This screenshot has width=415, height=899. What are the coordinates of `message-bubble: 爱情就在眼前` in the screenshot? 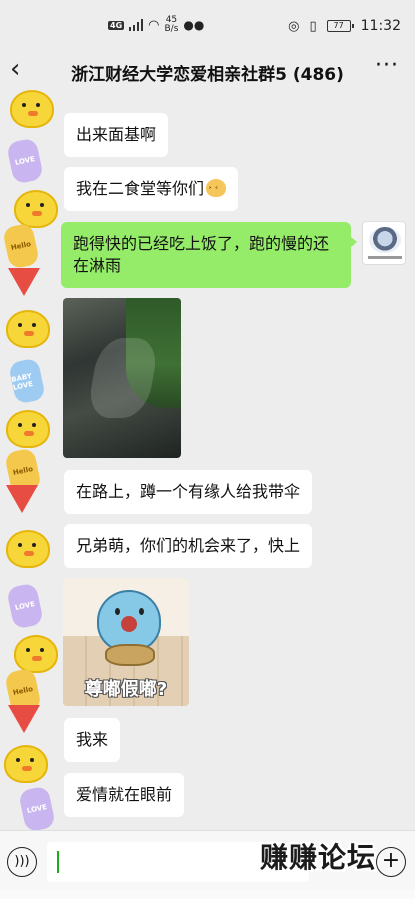 It's located at (124, 795).